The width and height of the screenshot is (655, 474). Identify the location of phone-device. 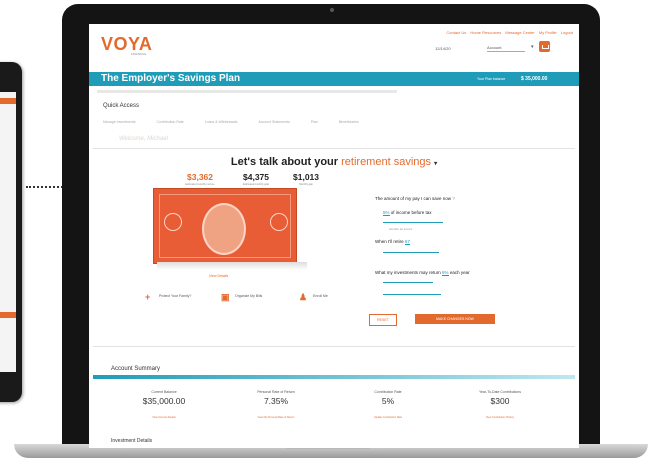
(11, 232).